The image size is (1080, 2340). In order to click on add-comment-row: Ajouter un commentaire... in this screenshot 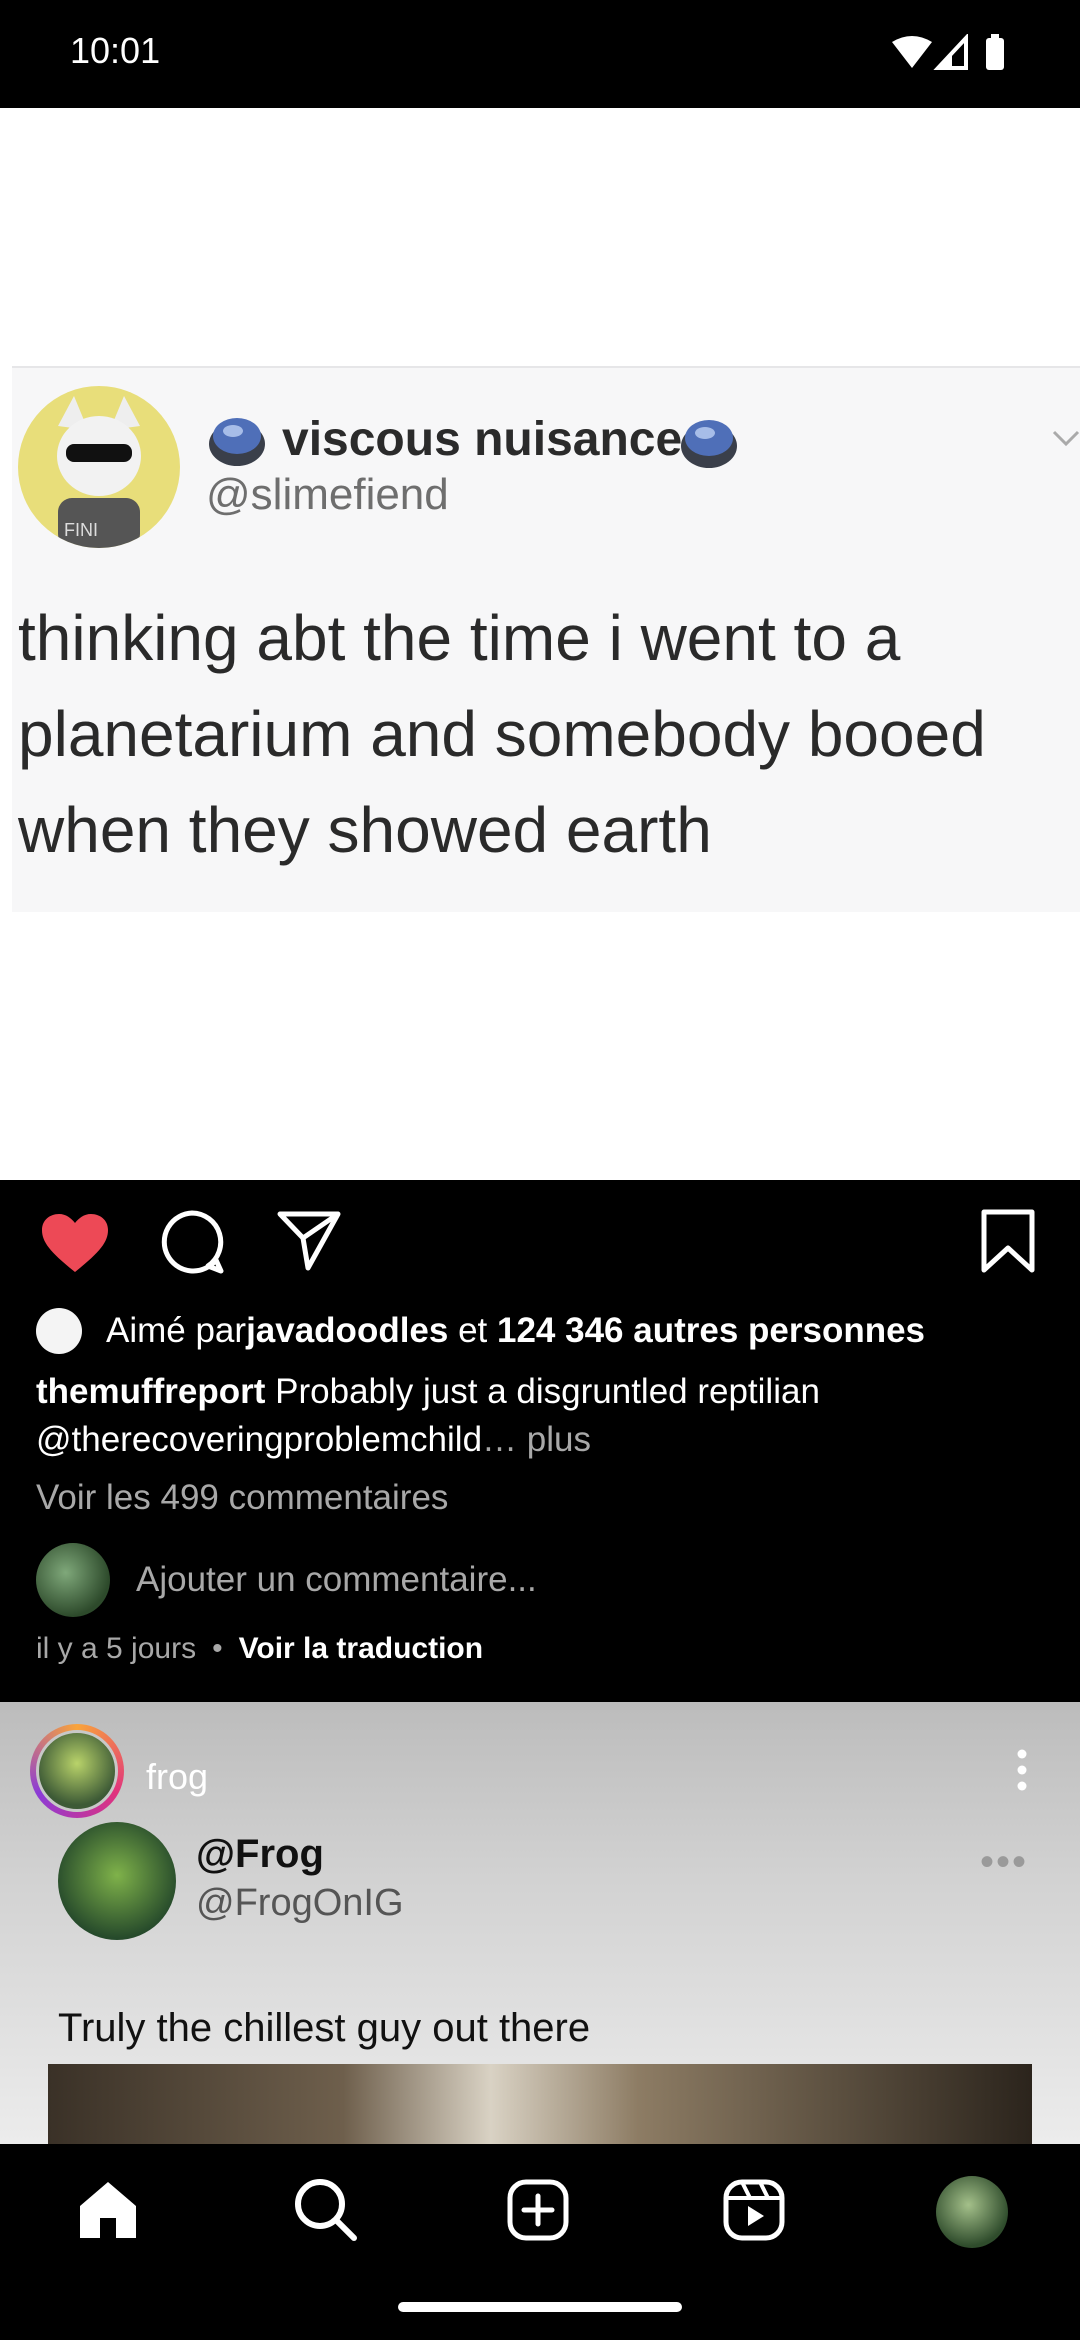, I will do `click(286, 1580)`.